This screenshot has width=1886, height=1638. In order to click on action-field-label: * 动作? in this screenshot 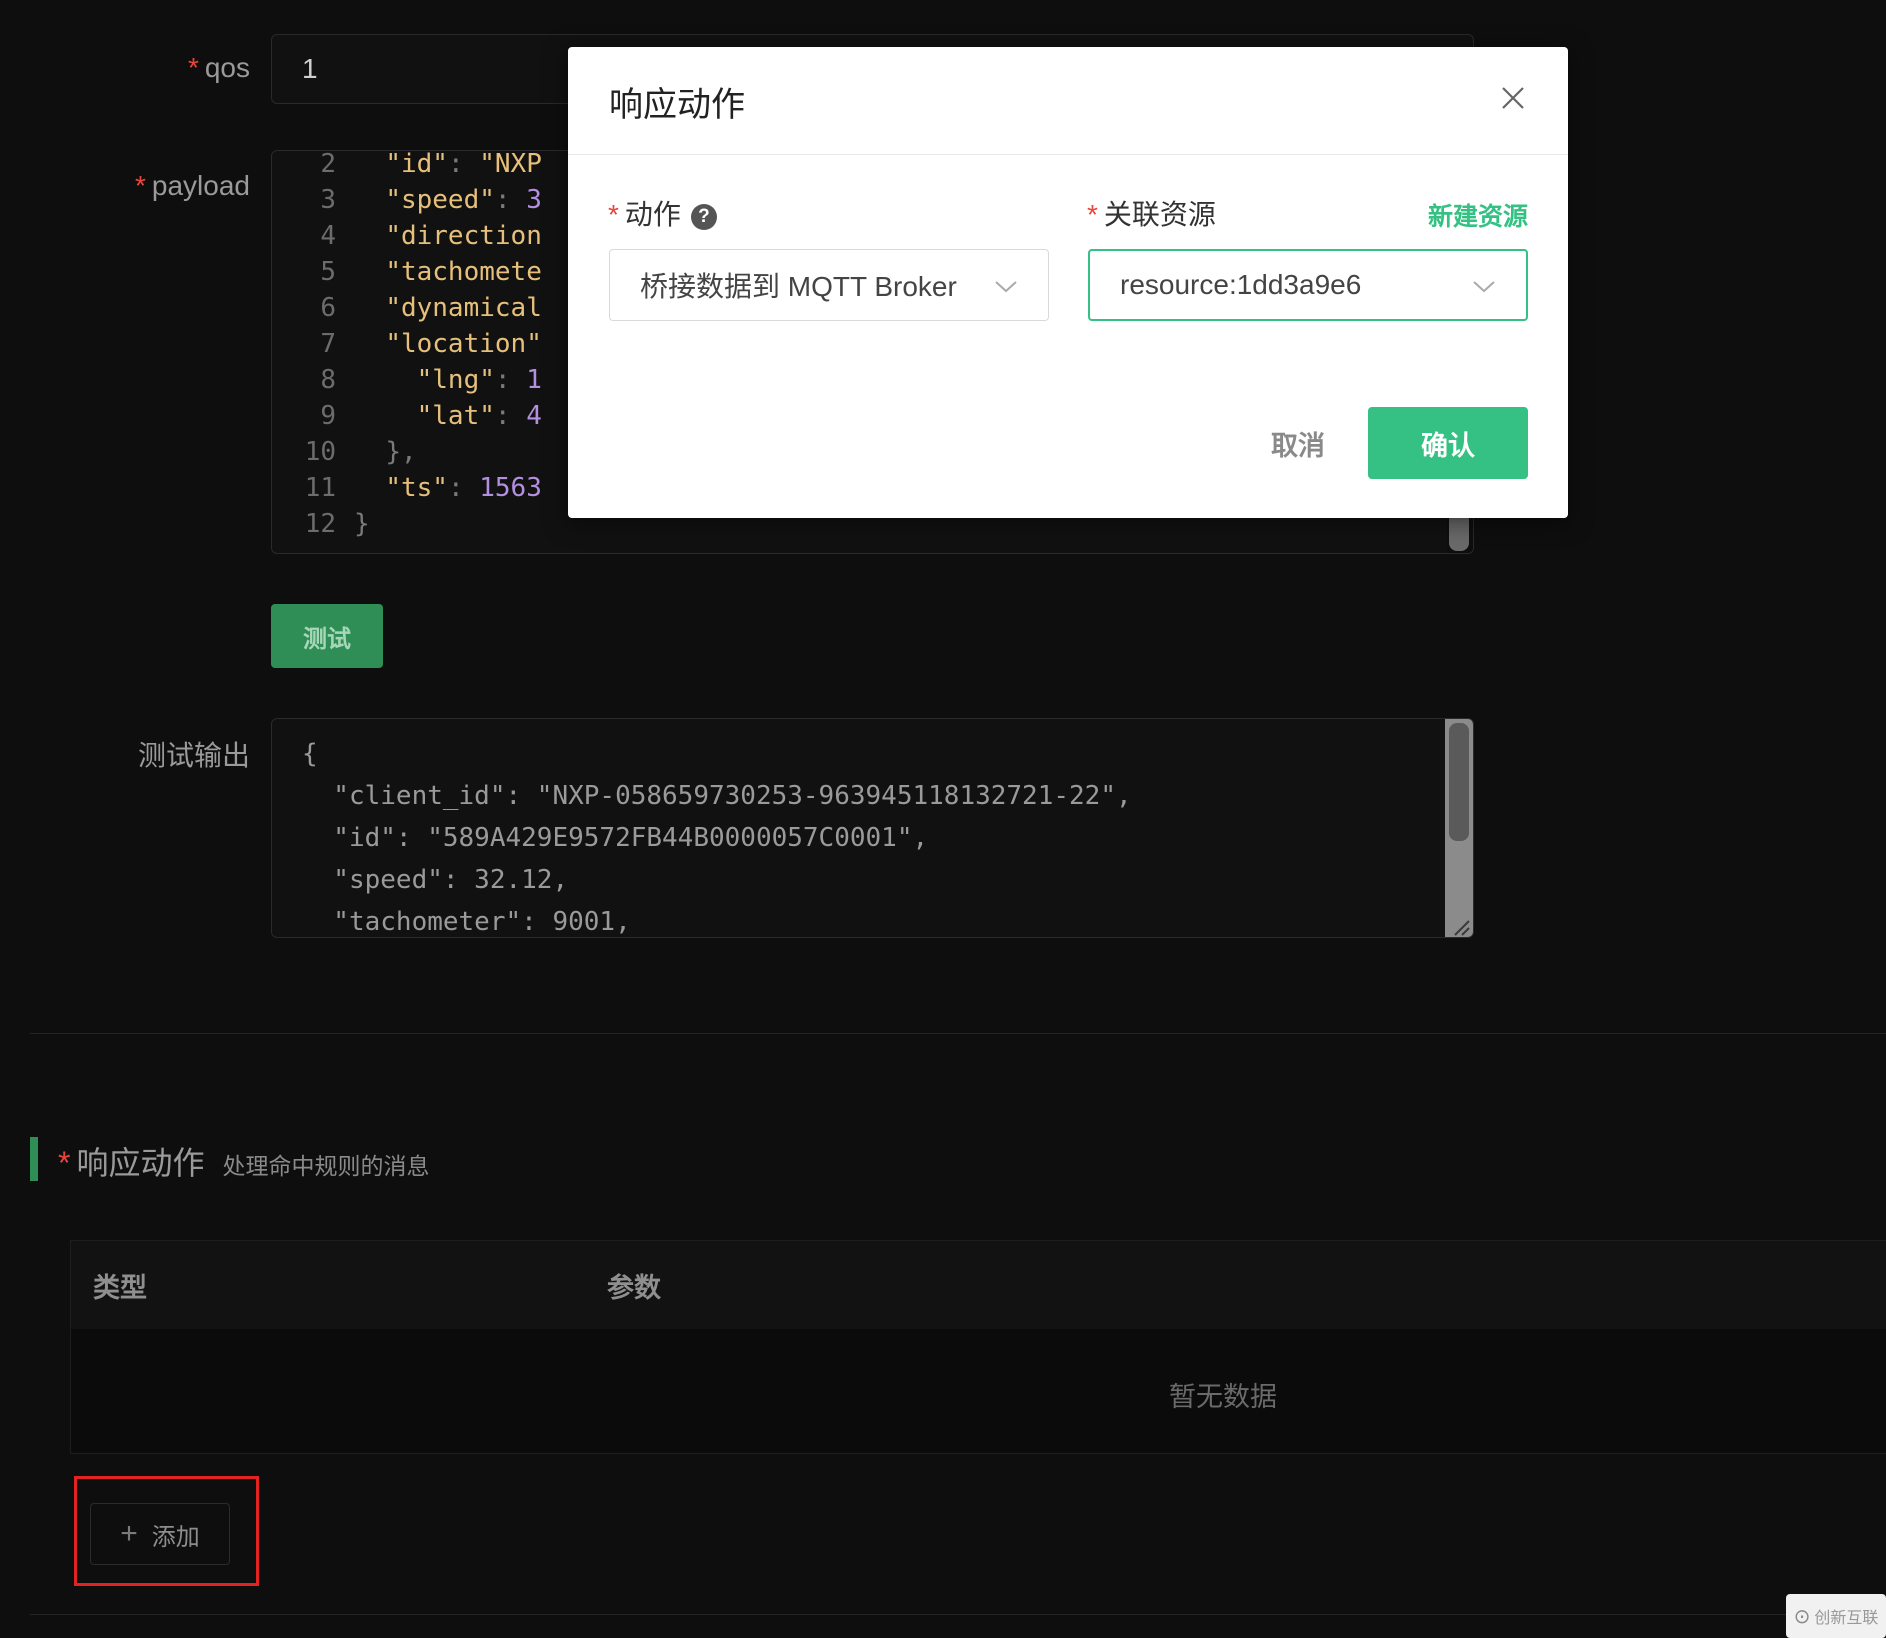, I will do `click(662, 213)`.